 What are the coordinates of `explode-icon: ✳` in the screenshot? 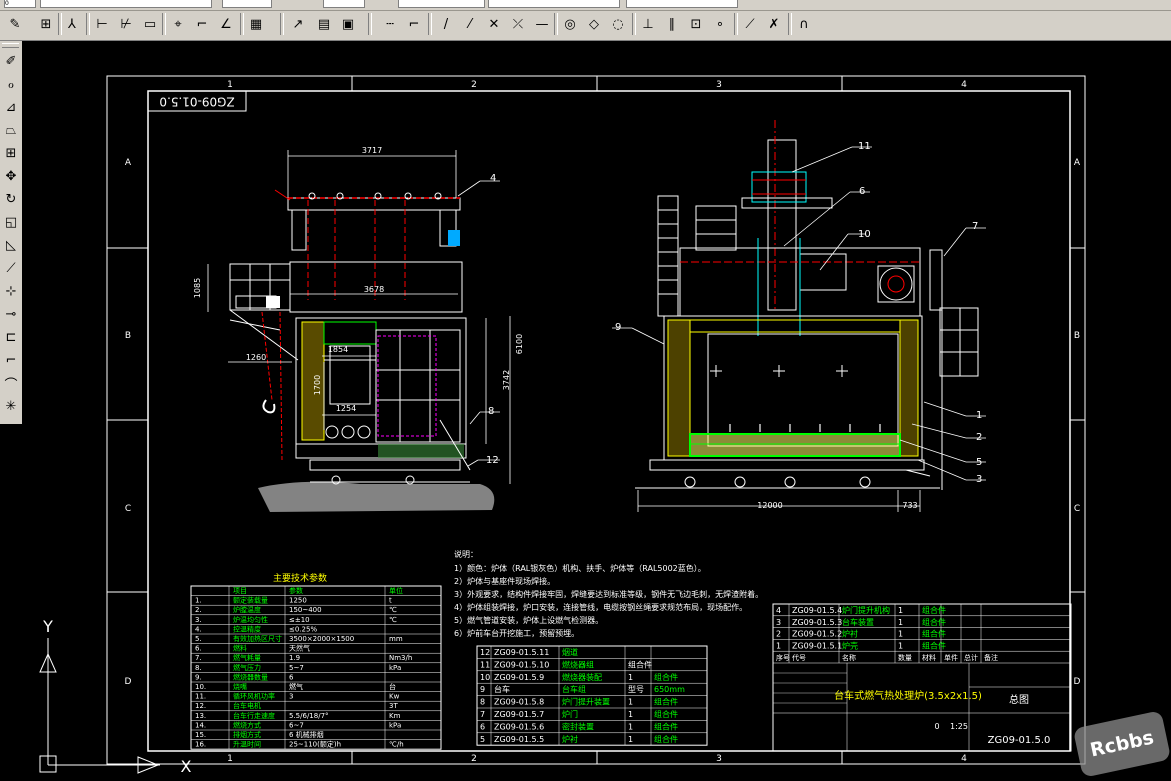 It's located at (11, 406).